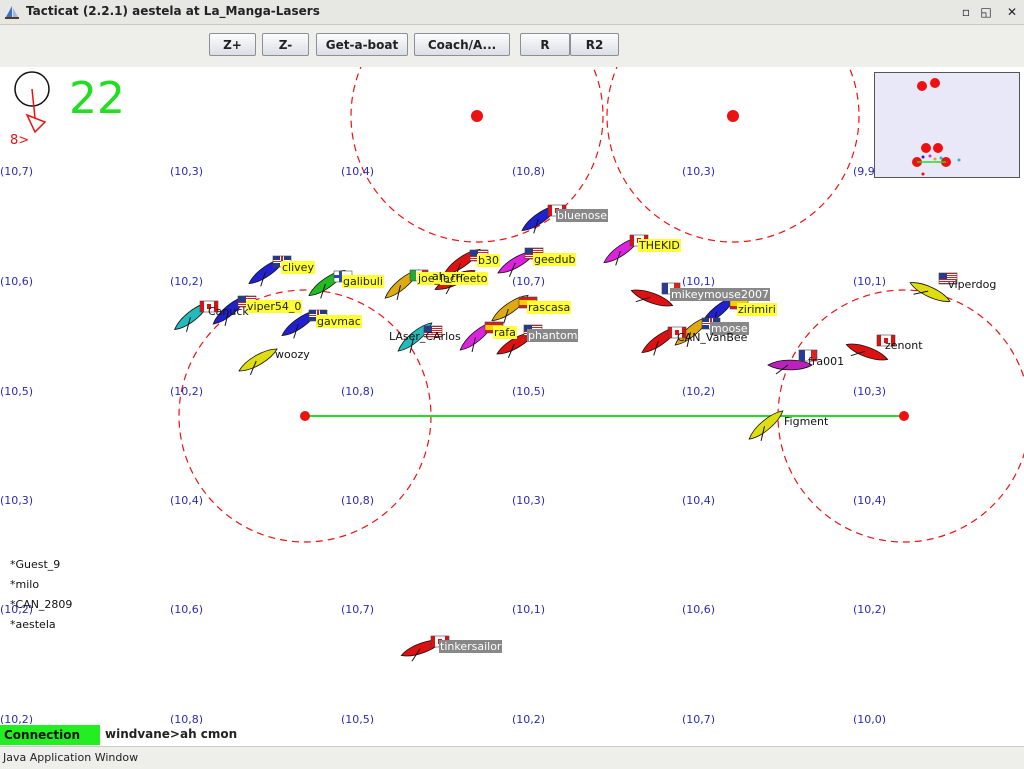 Image resolution: width=1024 pixels, height=769 pixels. Describe the element at coordinates (448, 276) in the screenshot. I see `boat-label: ah_rrr` at that location.